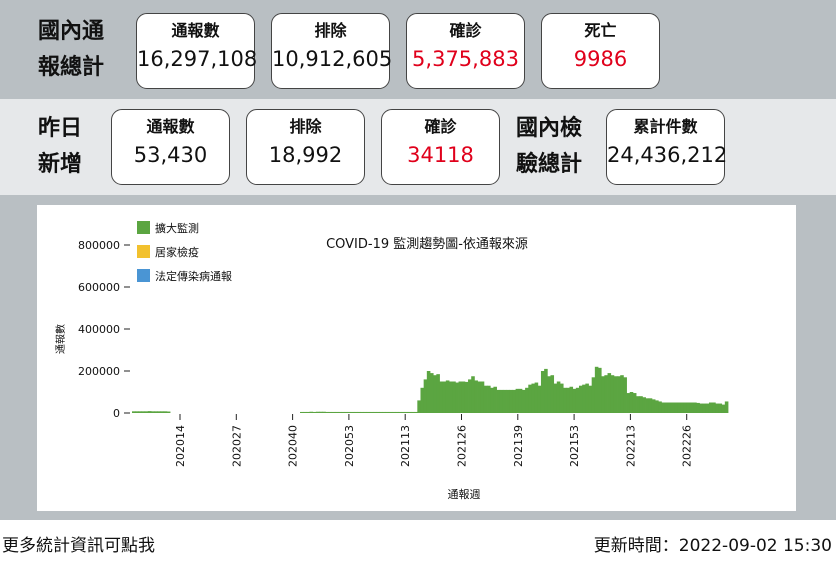 The image size is (836, 563). I want to click on x-tick-label: 202126, so click(462, 446).